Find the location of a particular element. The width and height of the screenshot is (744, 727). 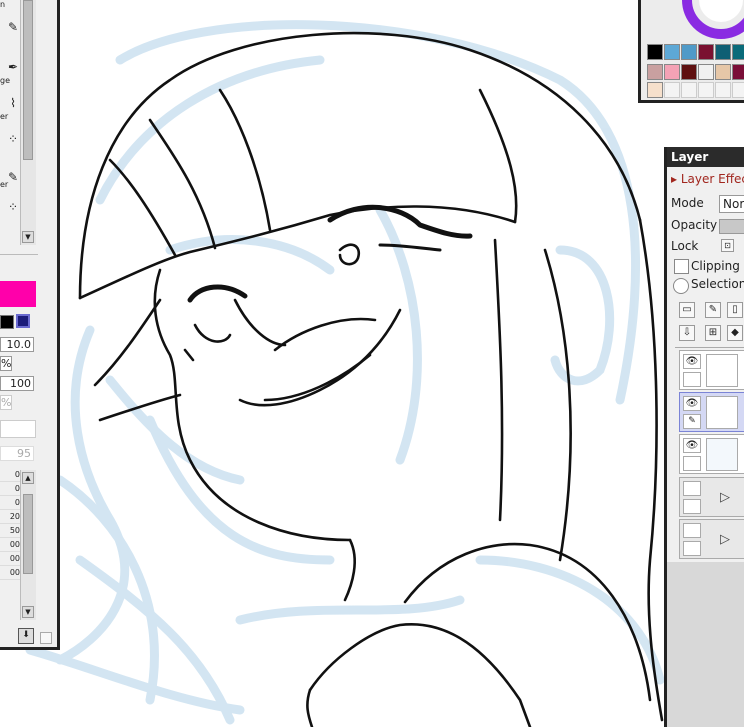

mode-label: Mode is located at coordinates (687, 203).